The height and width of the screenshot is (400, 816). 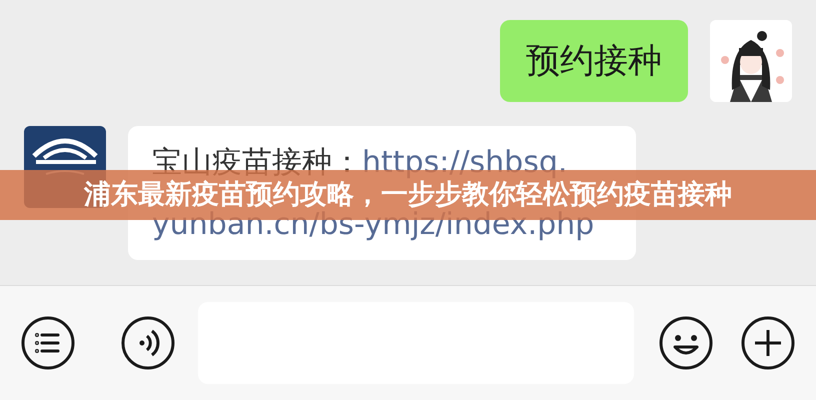 What do you see at coordinates (408, 195) in the screenshot?
I see `title-banner: 浦东最新疫苗预约攻略，一步步教你轻松预约疫苗接种` at bounding box center [408, 195].